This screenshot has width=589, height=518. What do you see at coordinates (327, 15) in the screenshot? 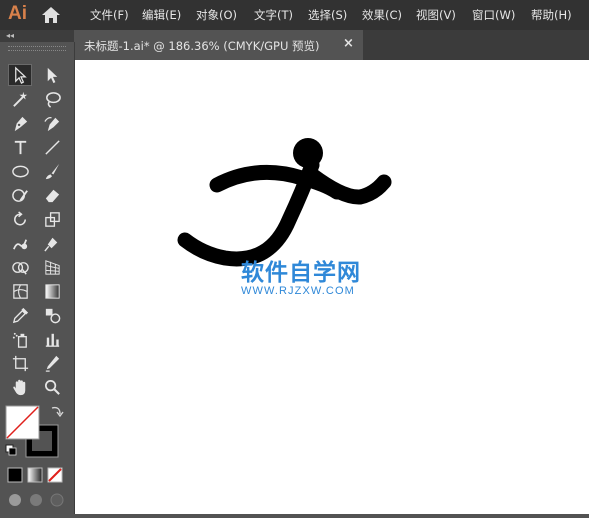
I see `menu-select: 选择(S)` at bounding box center [327, 15].